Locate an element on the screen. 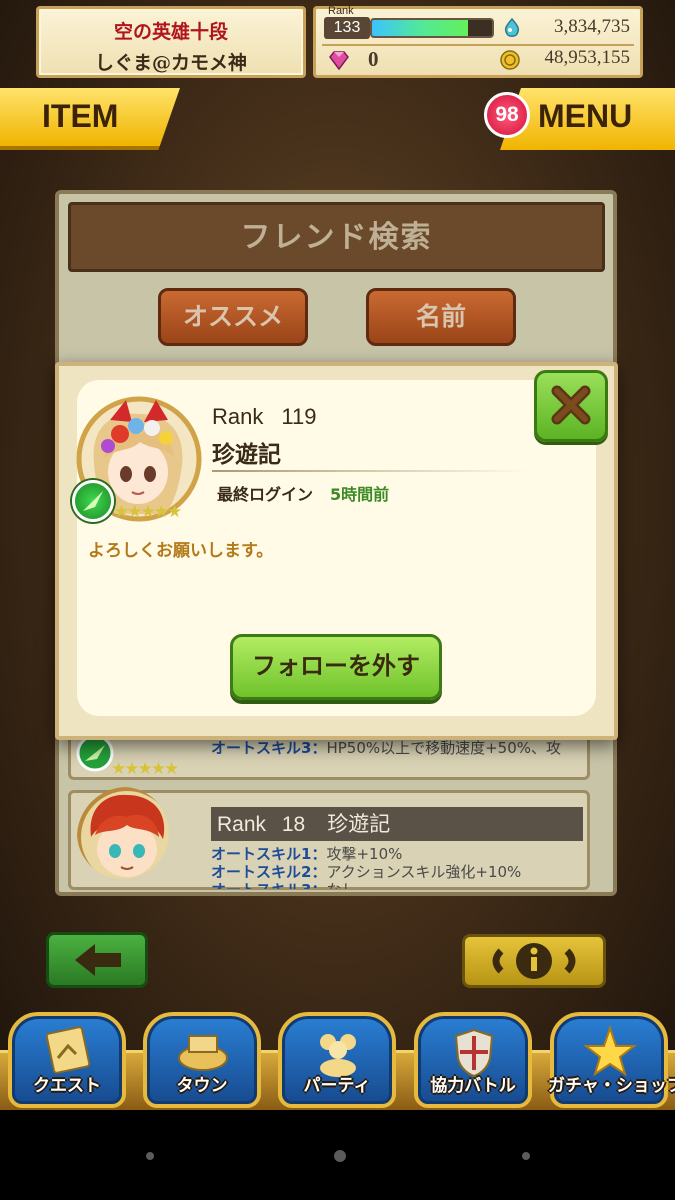  friend-name: 珍遊記 is located at coordinates (246, 455).